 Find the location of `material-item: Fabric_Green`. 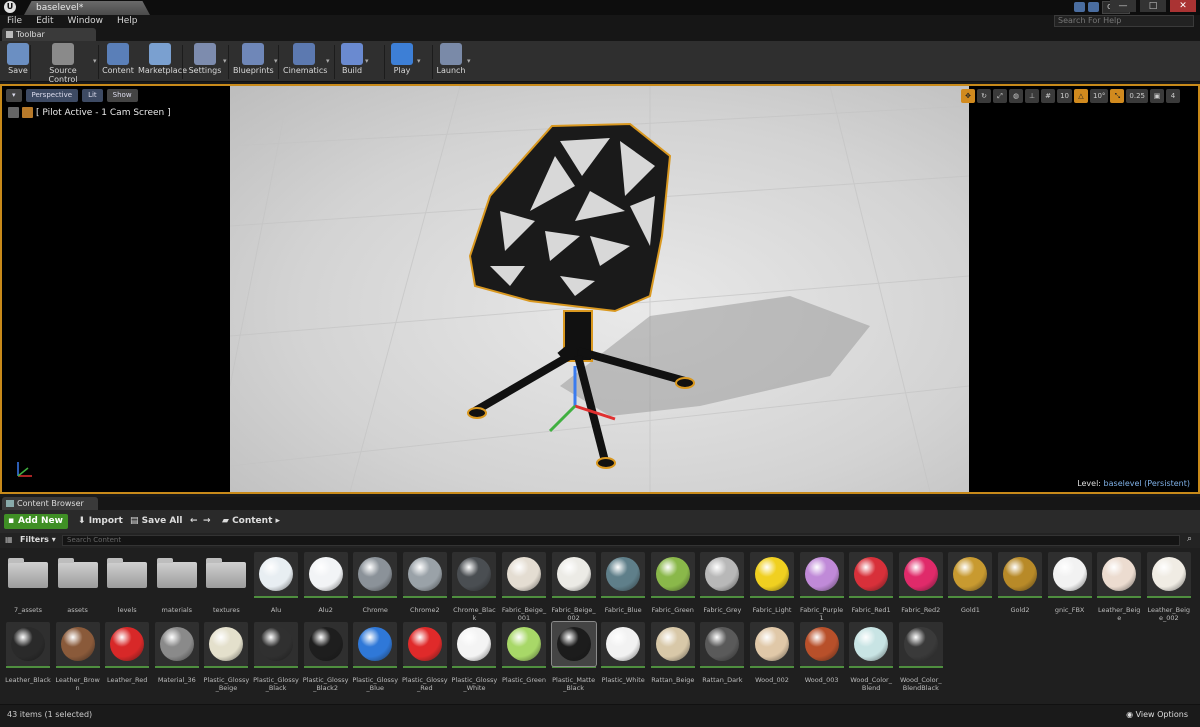

material-item: Fabric_Green is located at coordinates (673, 583).